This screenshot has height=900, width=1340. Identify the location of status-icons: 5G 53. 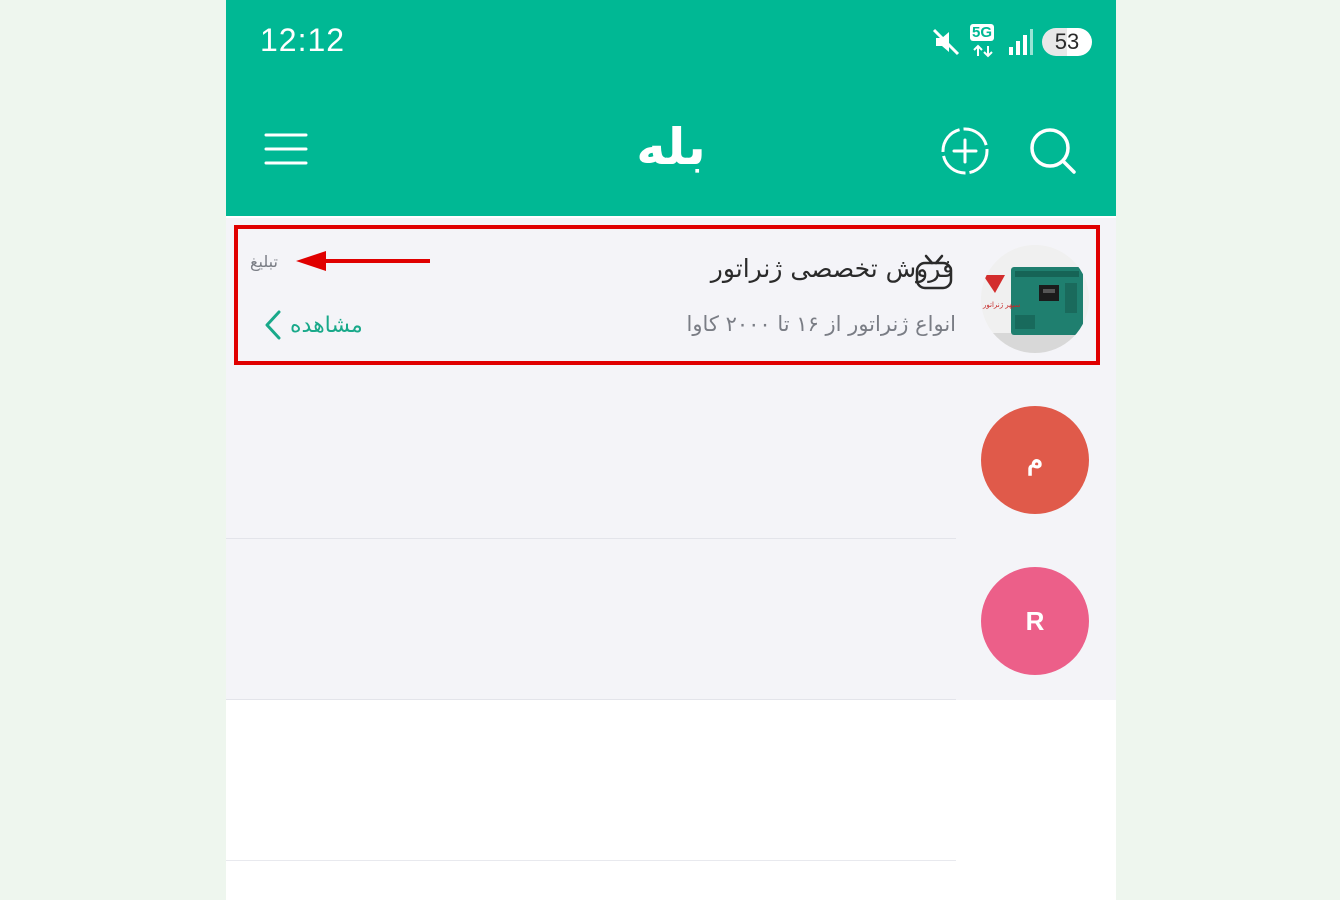
(1011, 42).